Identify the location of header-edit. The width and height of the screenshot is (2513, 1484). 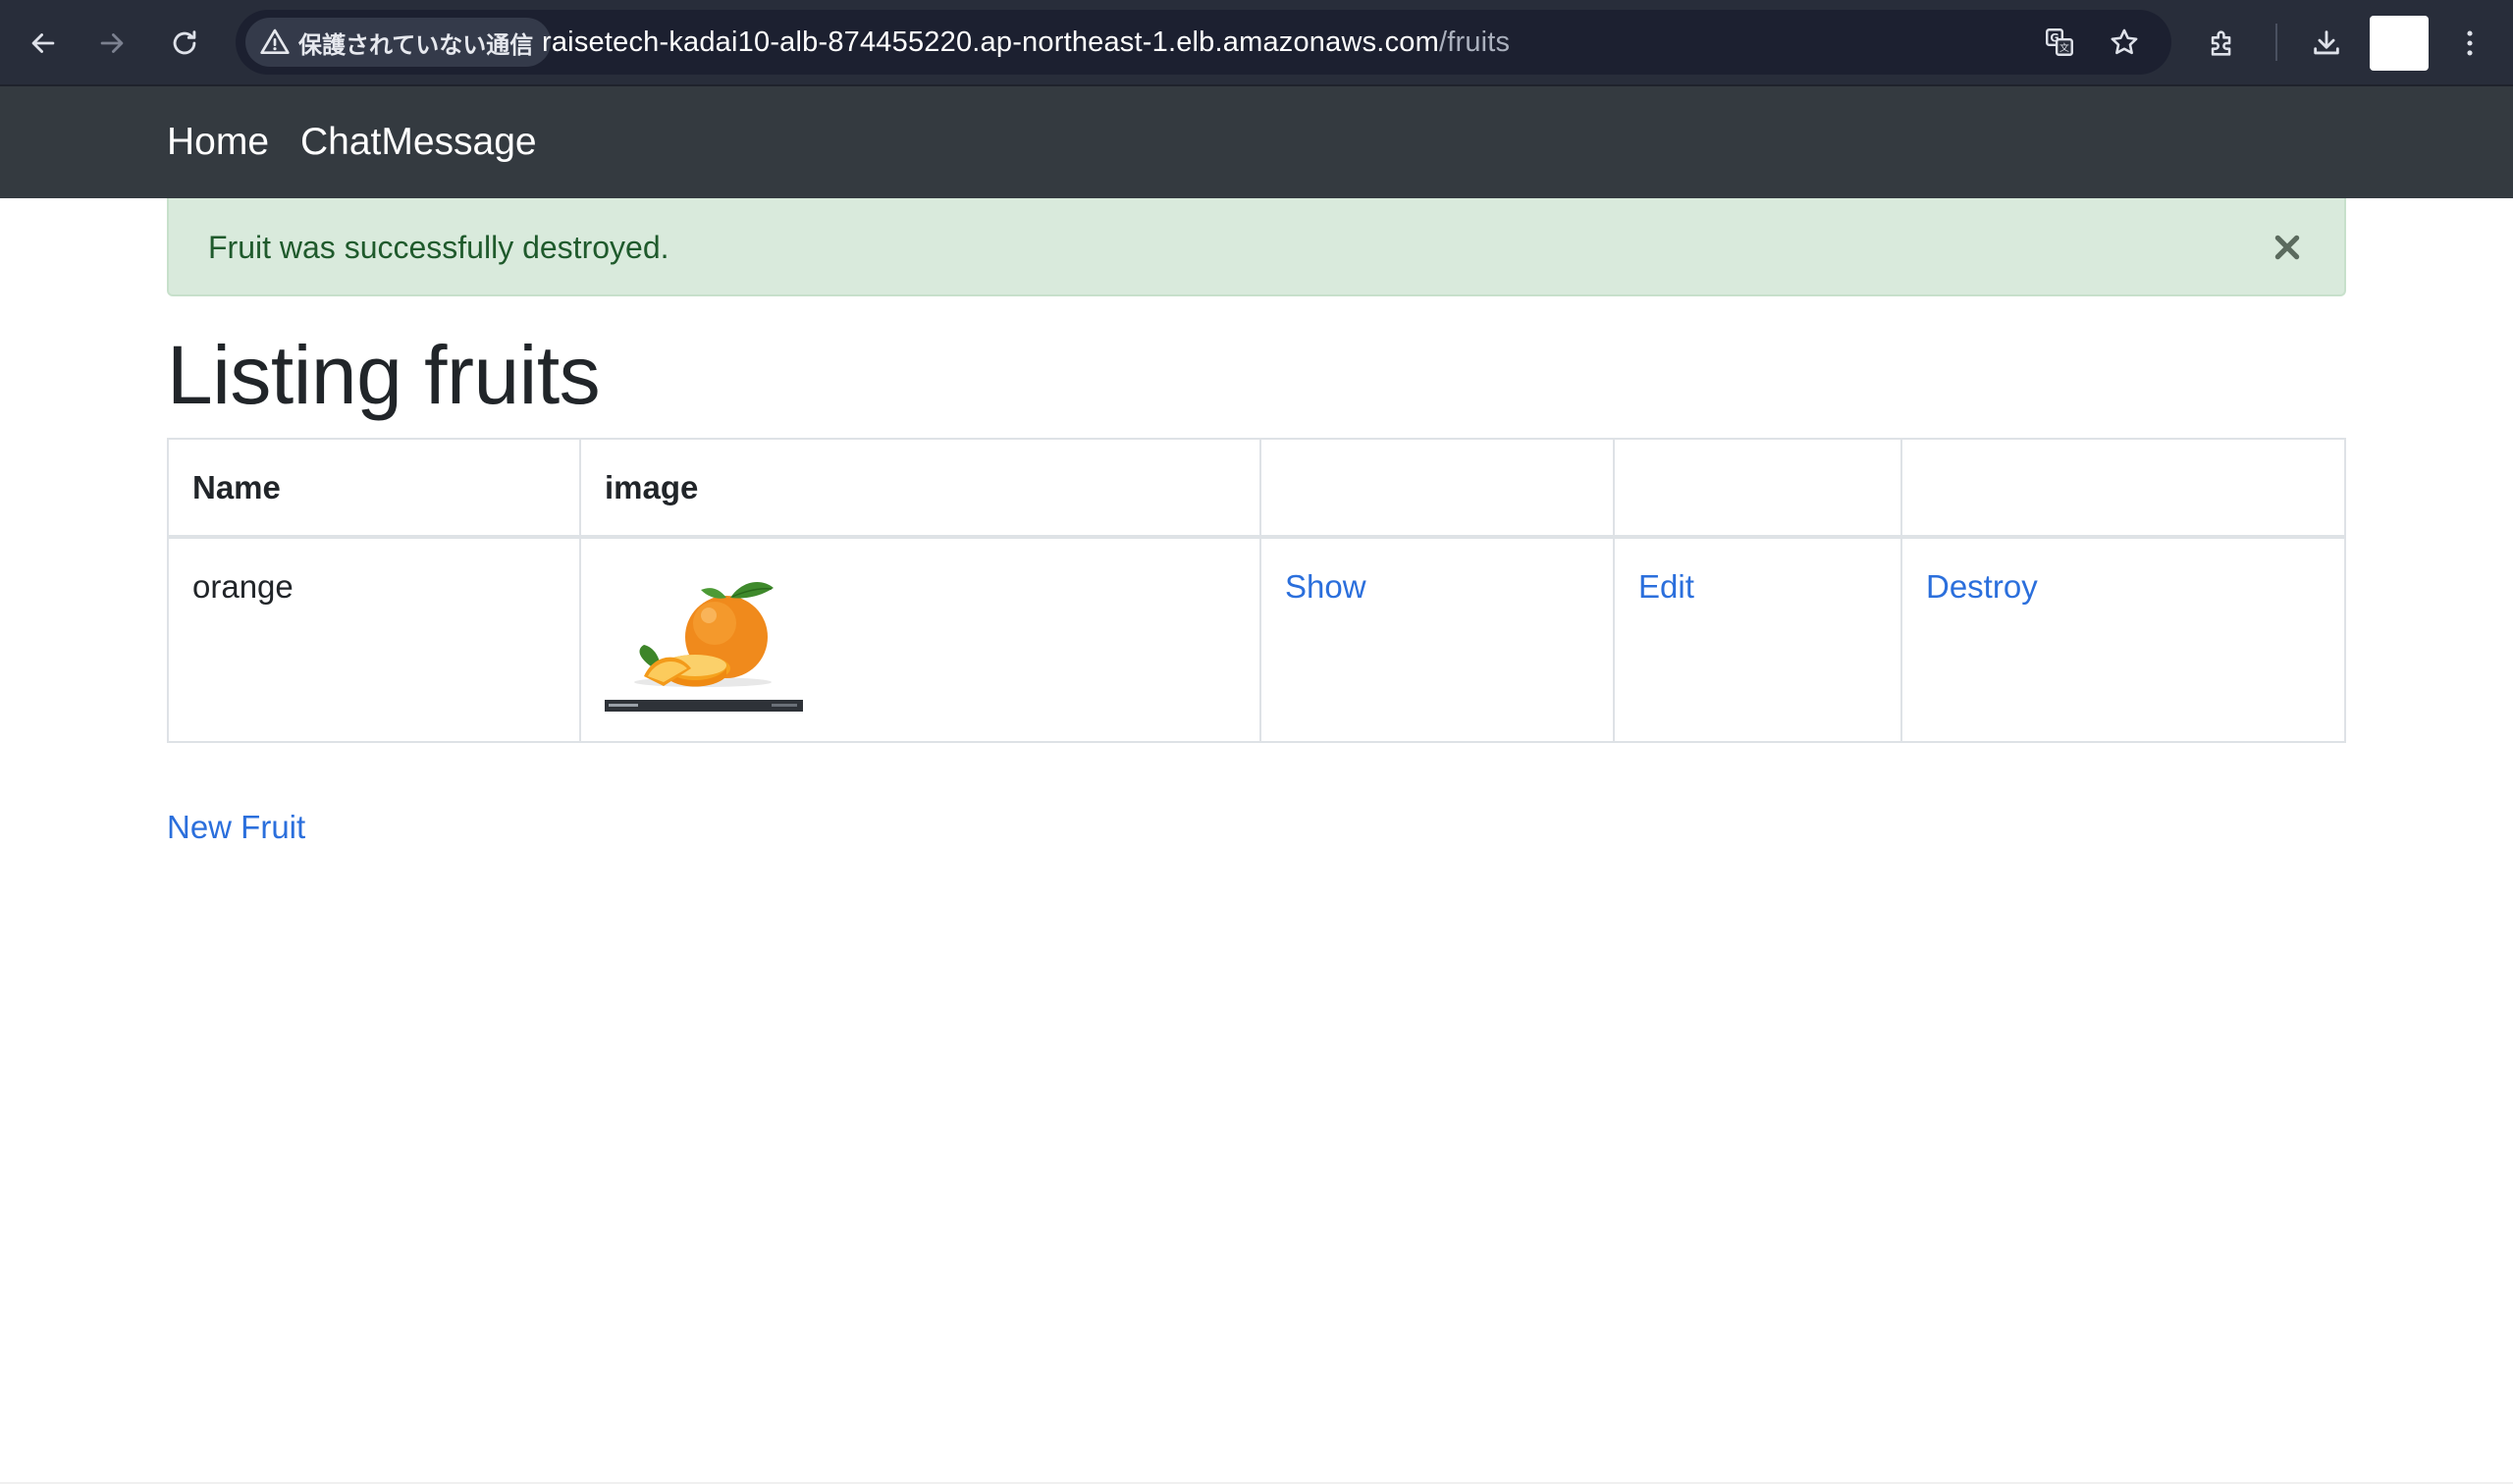
(1758, 489).